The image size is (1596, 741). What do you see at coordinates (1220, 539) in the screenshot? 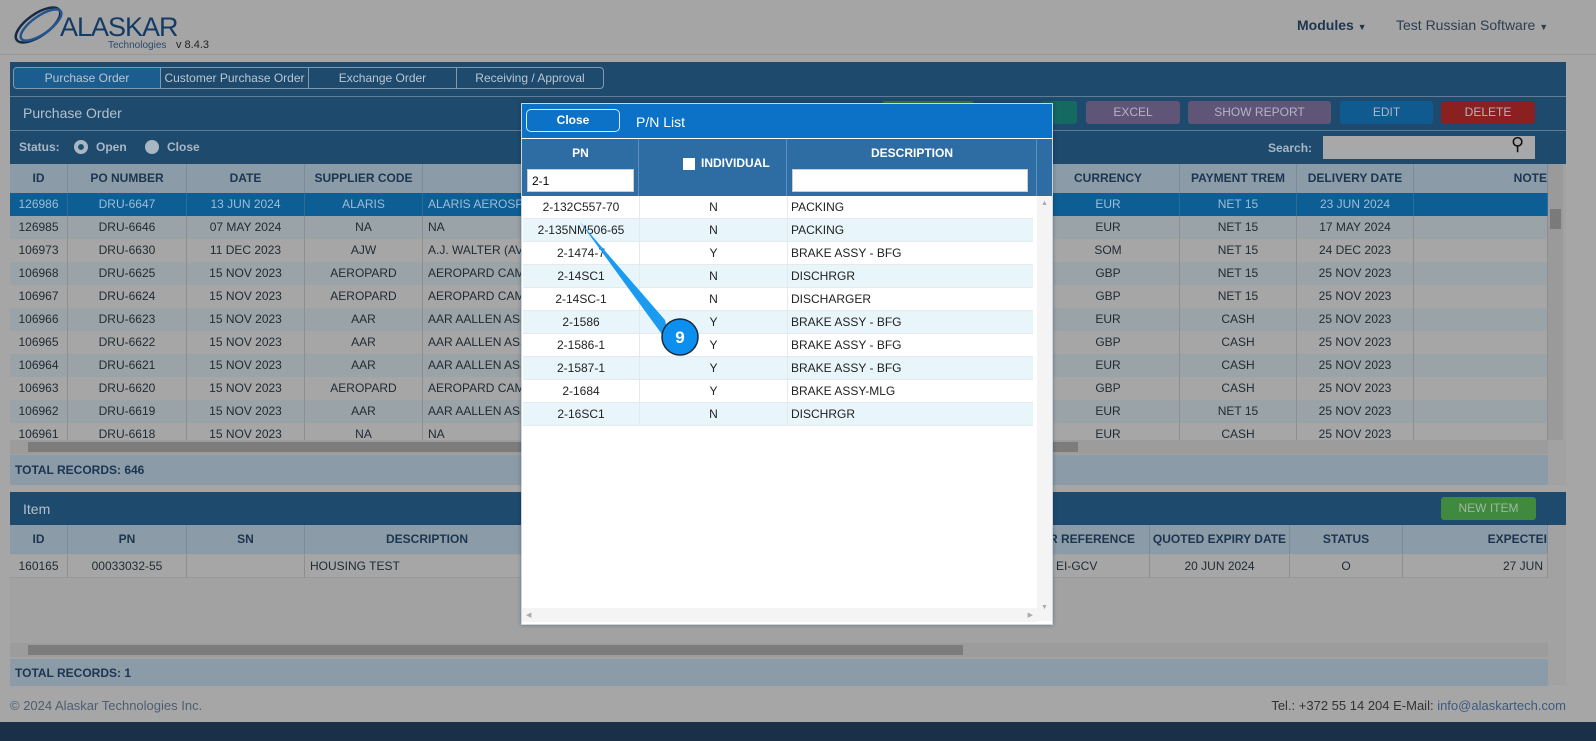
I see `item-column-header: QUOTED EXPIRY DATE` at bounding box center [1220, 539].